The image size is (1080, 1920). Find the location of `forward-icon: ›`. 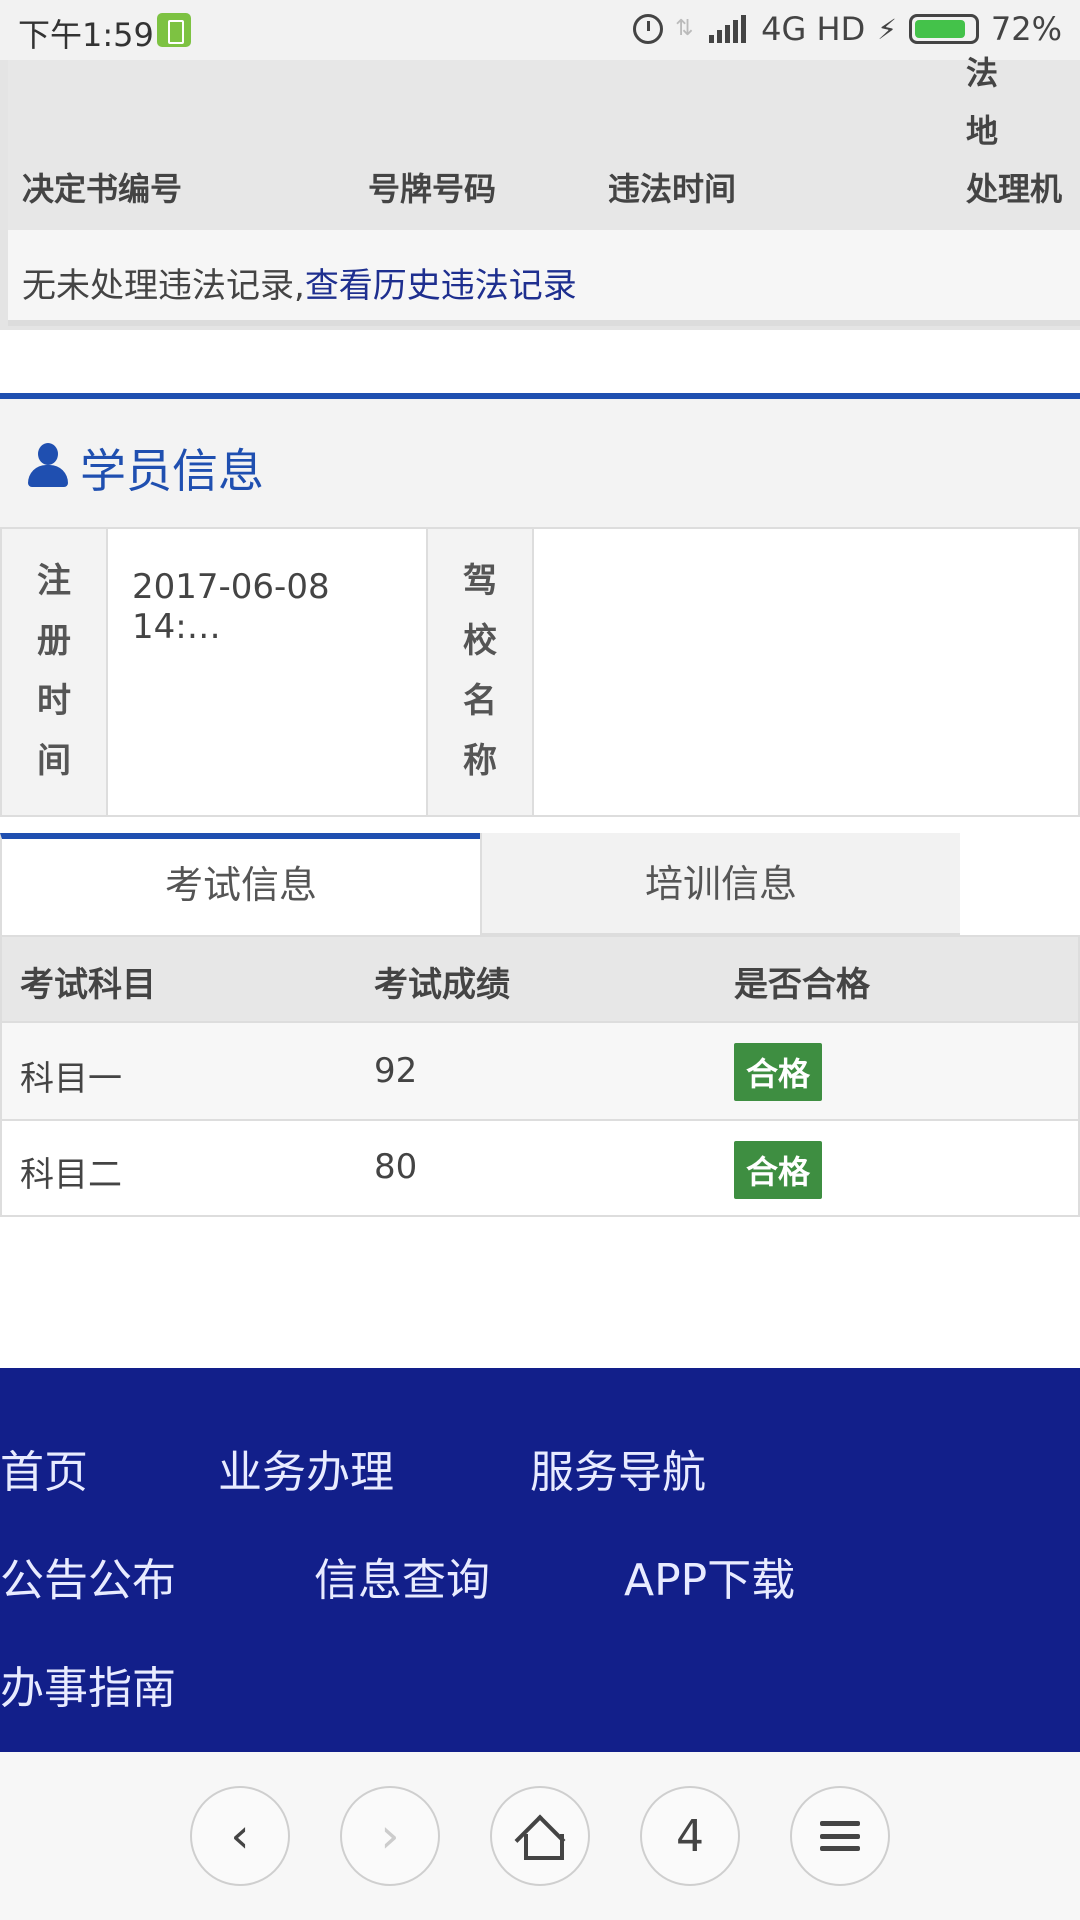

forward-icon: › is located at coordinates (390, 1836).